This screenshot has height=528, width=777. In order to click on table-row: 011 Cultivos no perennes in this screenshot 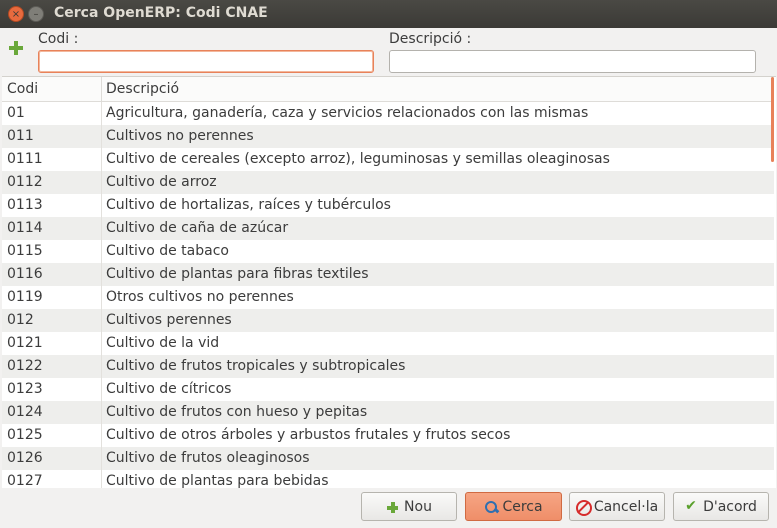, I will do `click(388, 136)`.